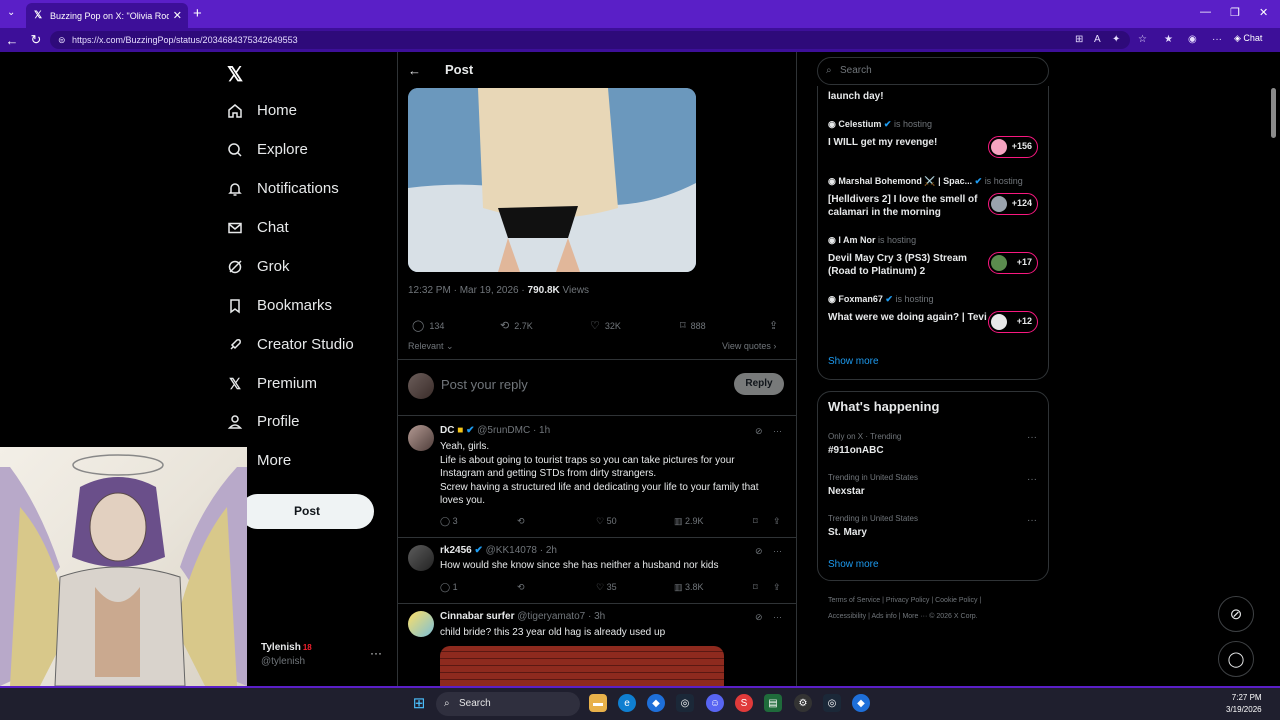  What do you see at coordinates (414, 70) in the screenshot?
I see `back-arrow-icon: ←` at bounding box center [414, 70].